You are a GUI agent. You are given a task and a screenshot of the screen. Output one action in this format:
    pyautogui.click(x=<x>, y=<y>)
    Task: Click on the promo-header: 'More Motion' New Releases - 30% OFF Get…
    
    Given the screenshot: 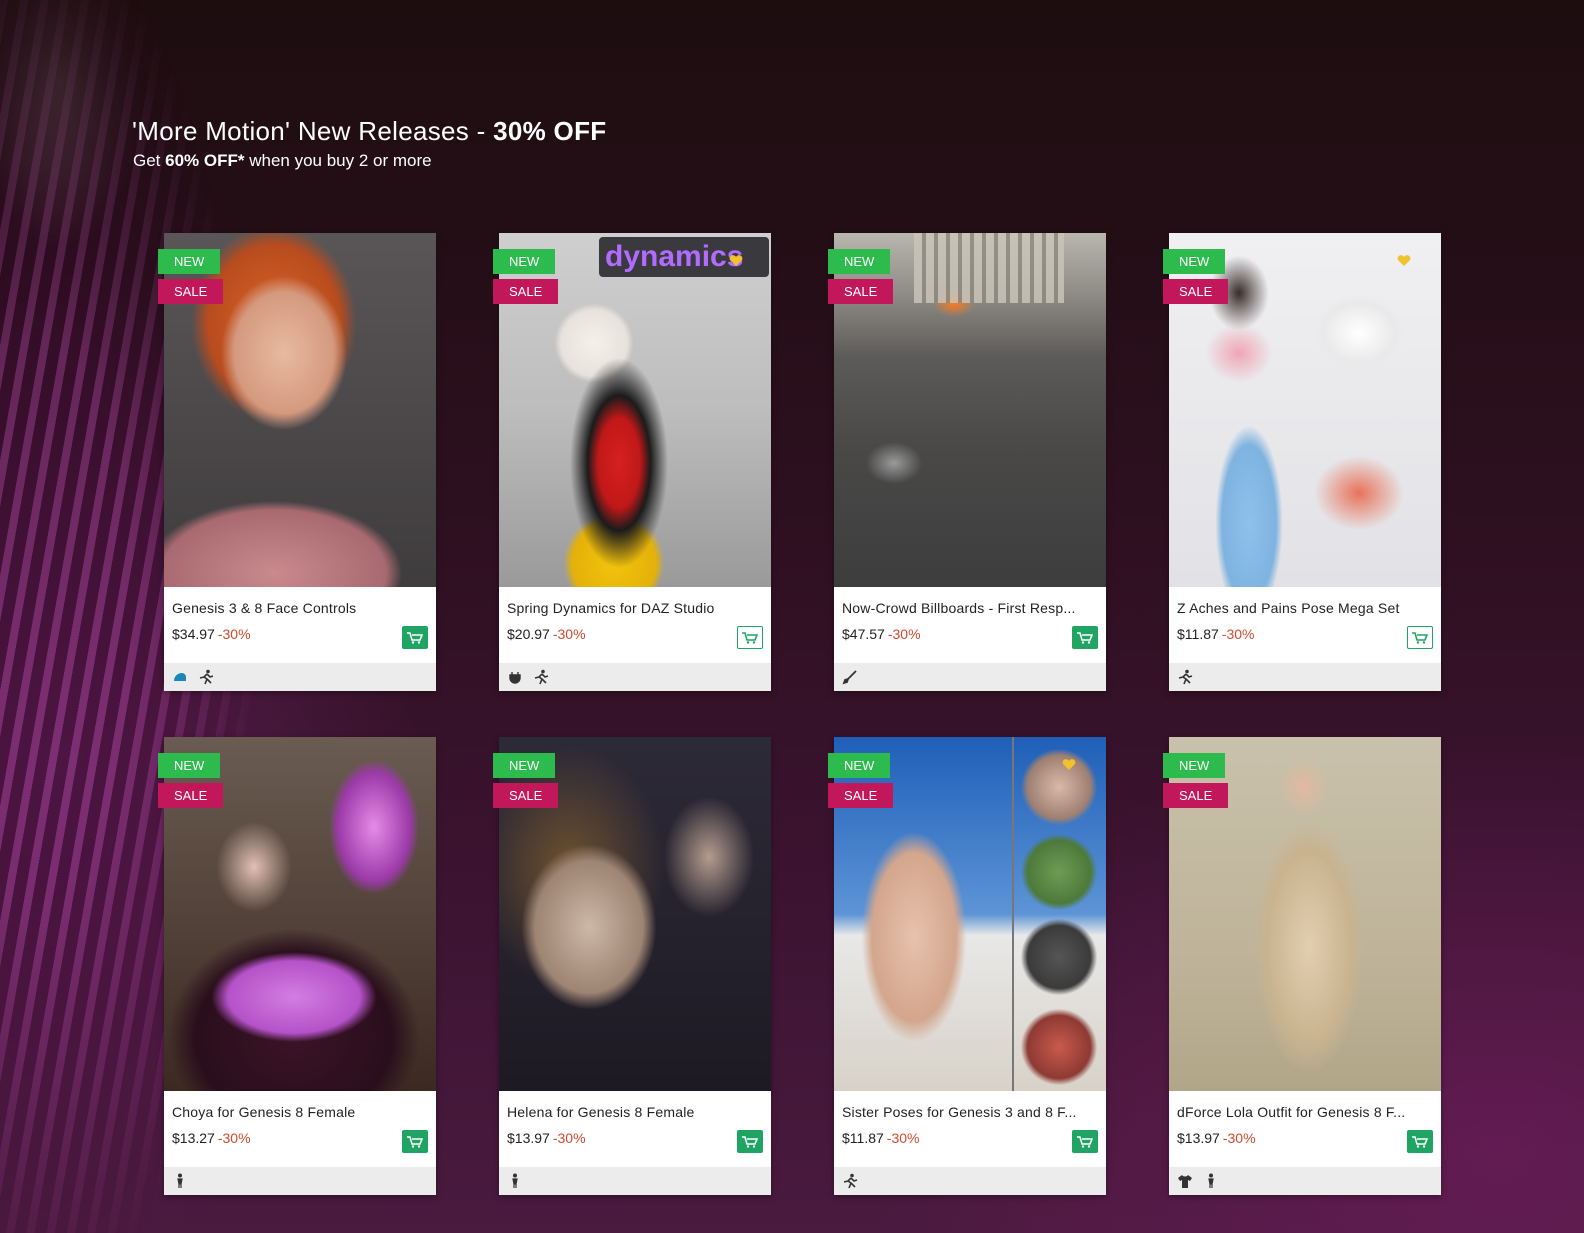 What is the action you would take?
    pyautogui.click(x=369, y=143)
    